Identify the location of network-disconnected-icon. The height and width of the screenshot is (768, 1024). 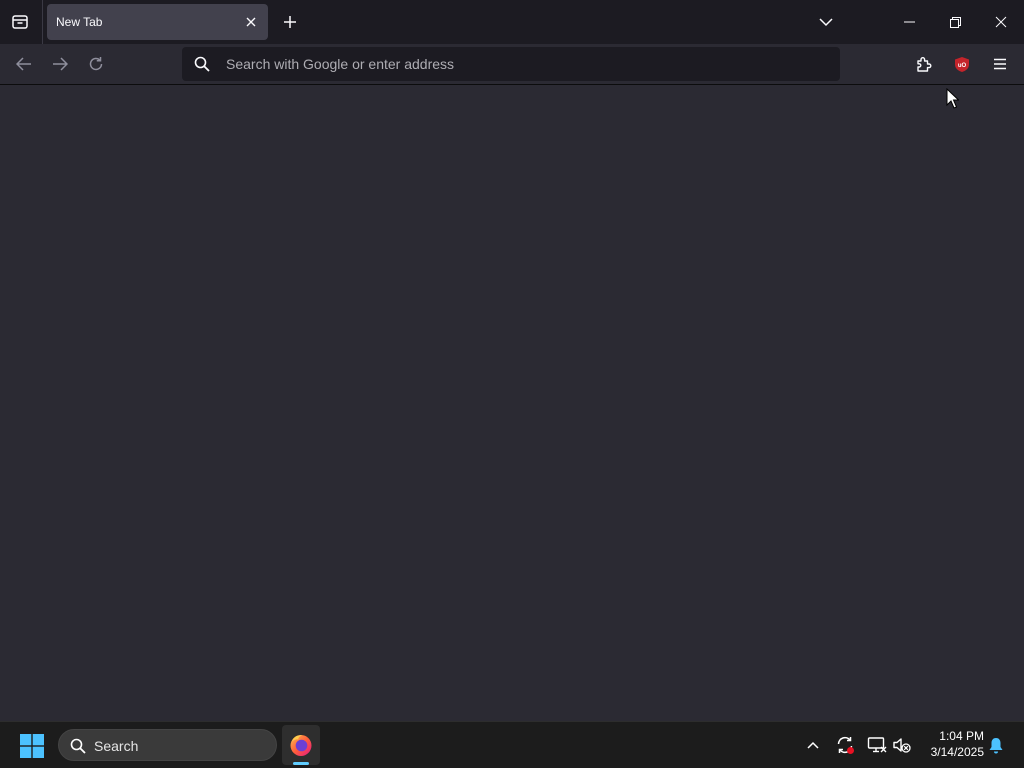
(877, 745).